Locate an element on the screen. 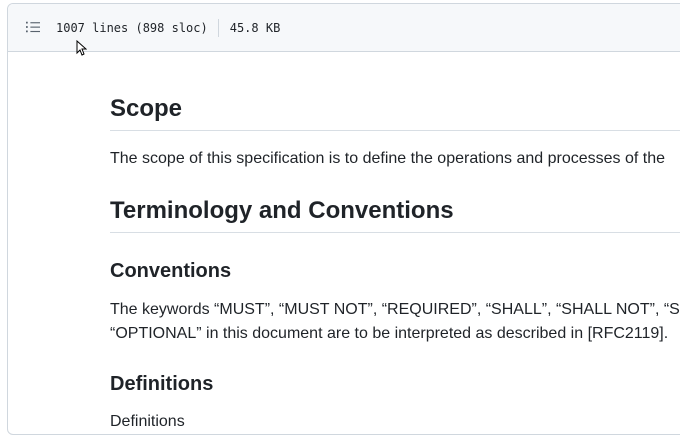  heading-scope: Scope is located at coordinates (146, 108).